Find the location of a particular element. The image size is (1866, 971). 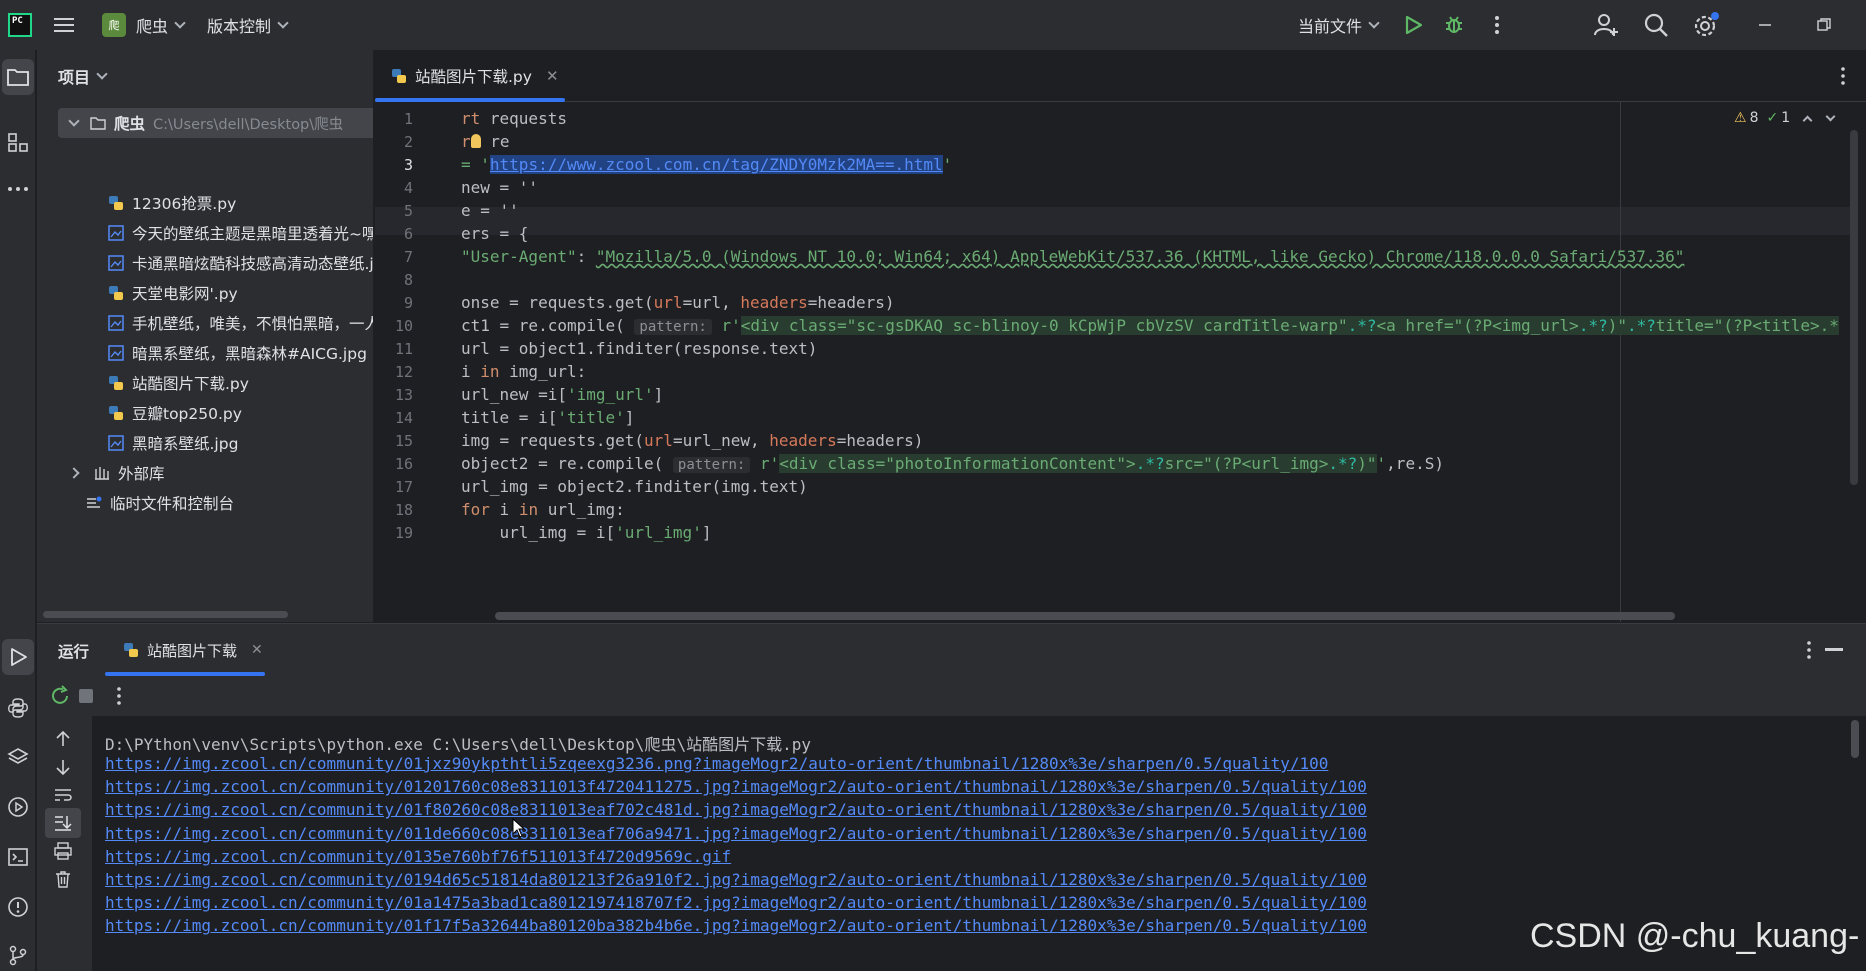

tree-file-item: 黑暗系壁纸.jpg is located at coordinates (173, 443).